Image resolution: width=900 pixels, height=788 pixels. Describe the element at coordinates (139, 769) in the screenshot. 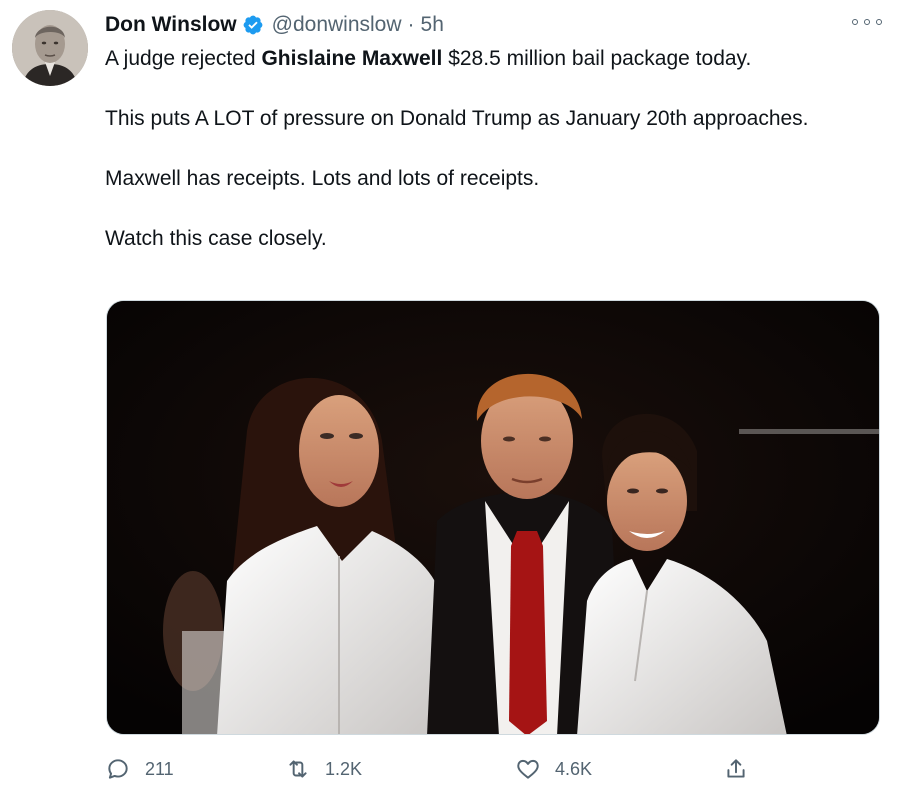

I see `reply-button: 211` at that location.